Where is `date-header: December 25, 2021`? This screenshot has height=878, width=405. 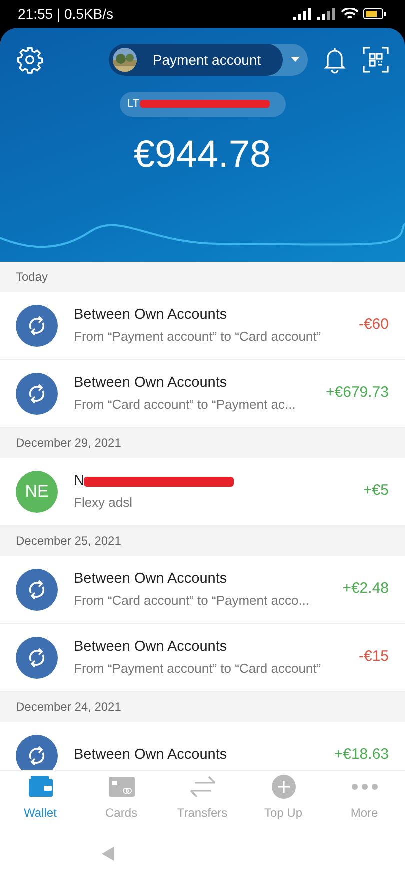
date-header: December 25, 2021 is located at coordinates (69, 541).